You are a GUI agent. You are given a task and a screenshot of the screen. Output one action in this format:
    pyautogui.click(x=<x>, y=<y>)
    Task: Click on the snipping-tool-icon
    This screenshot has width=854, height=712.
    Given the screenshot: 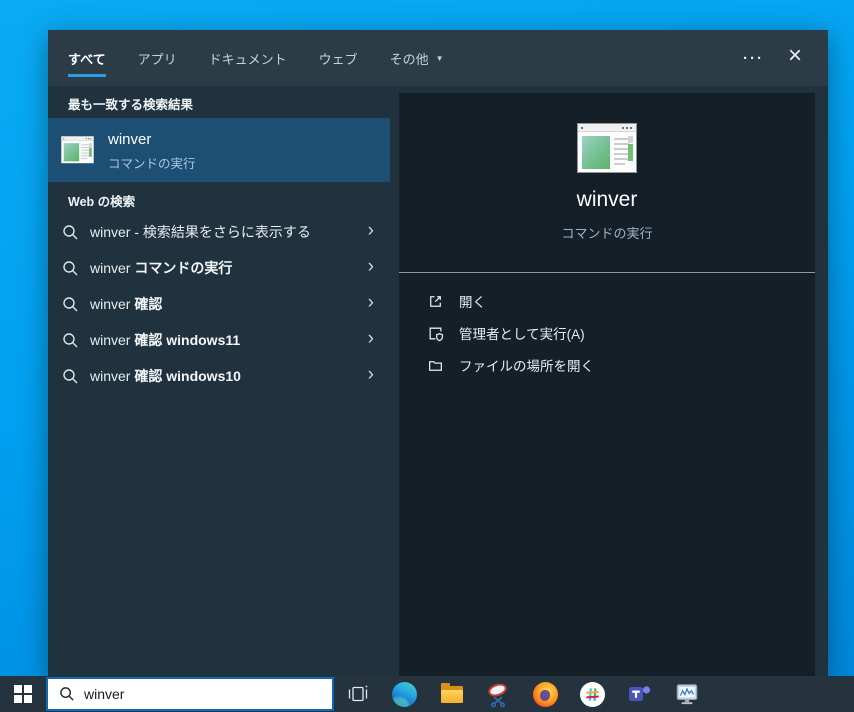 What is the action you would take?
    pyautogui.click(x=499, y=694)
    